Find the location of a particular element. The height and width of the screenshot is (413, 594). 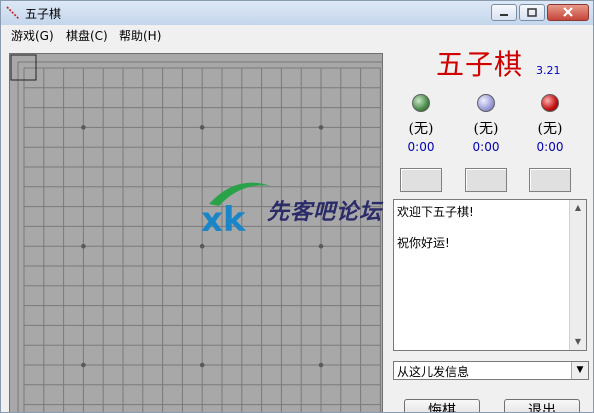

maximize-button is located at coordinates (532, 12).